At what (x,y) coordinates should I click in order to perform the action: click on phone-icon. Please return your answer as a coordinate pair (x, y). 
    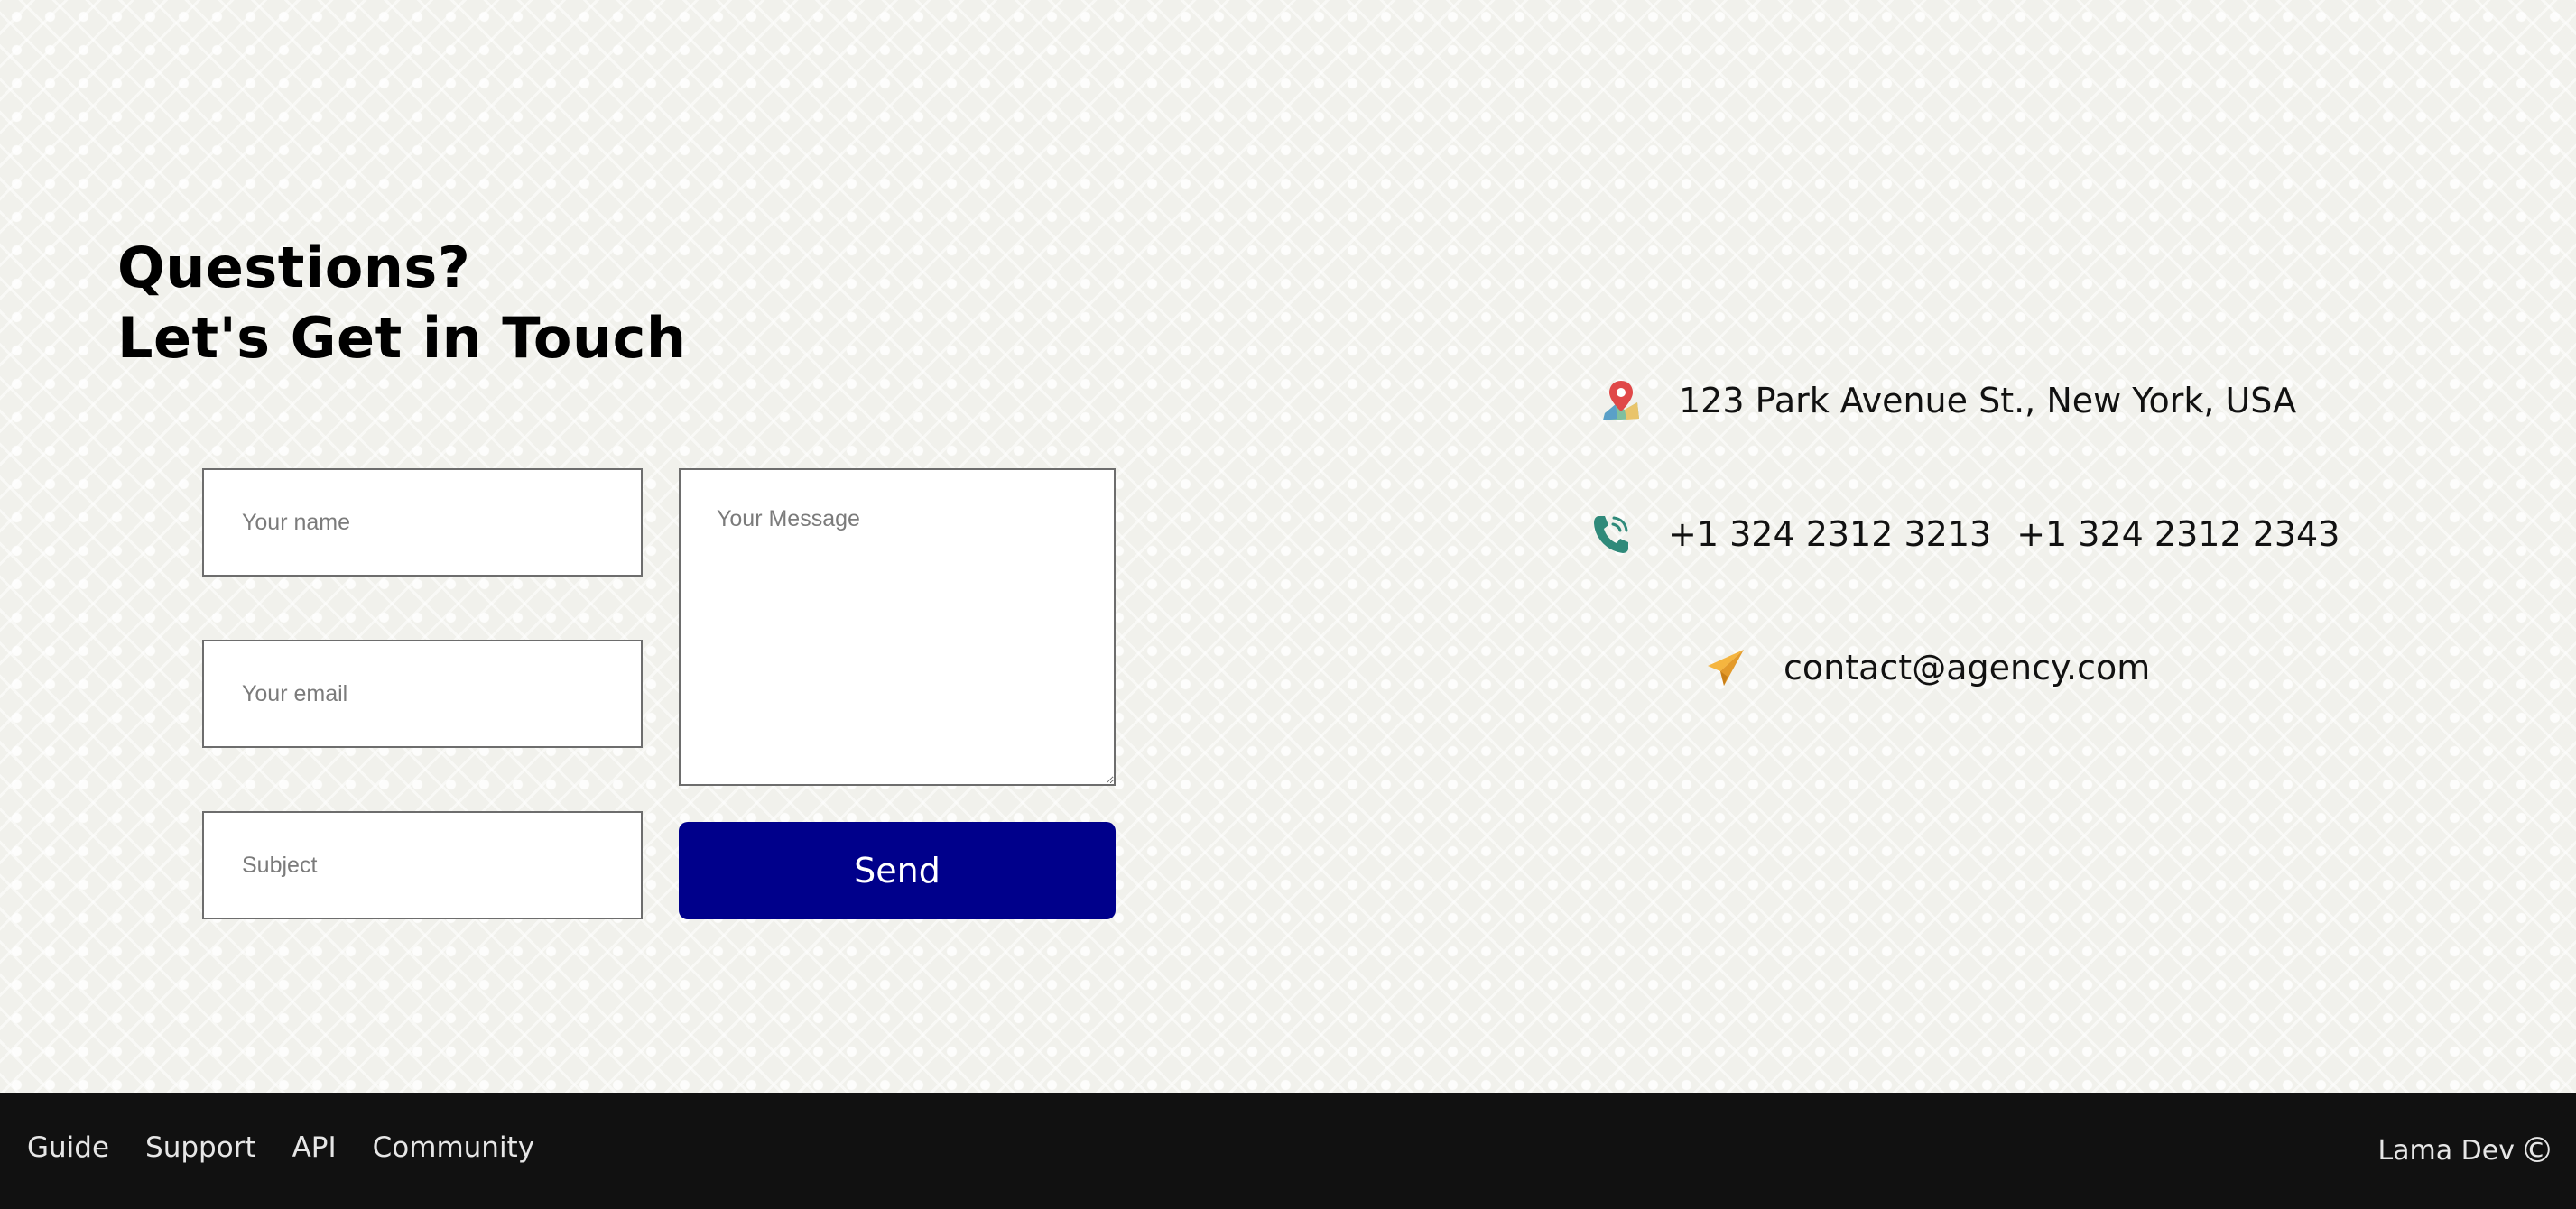
    Looking at the image, I should click on (1610, 534).